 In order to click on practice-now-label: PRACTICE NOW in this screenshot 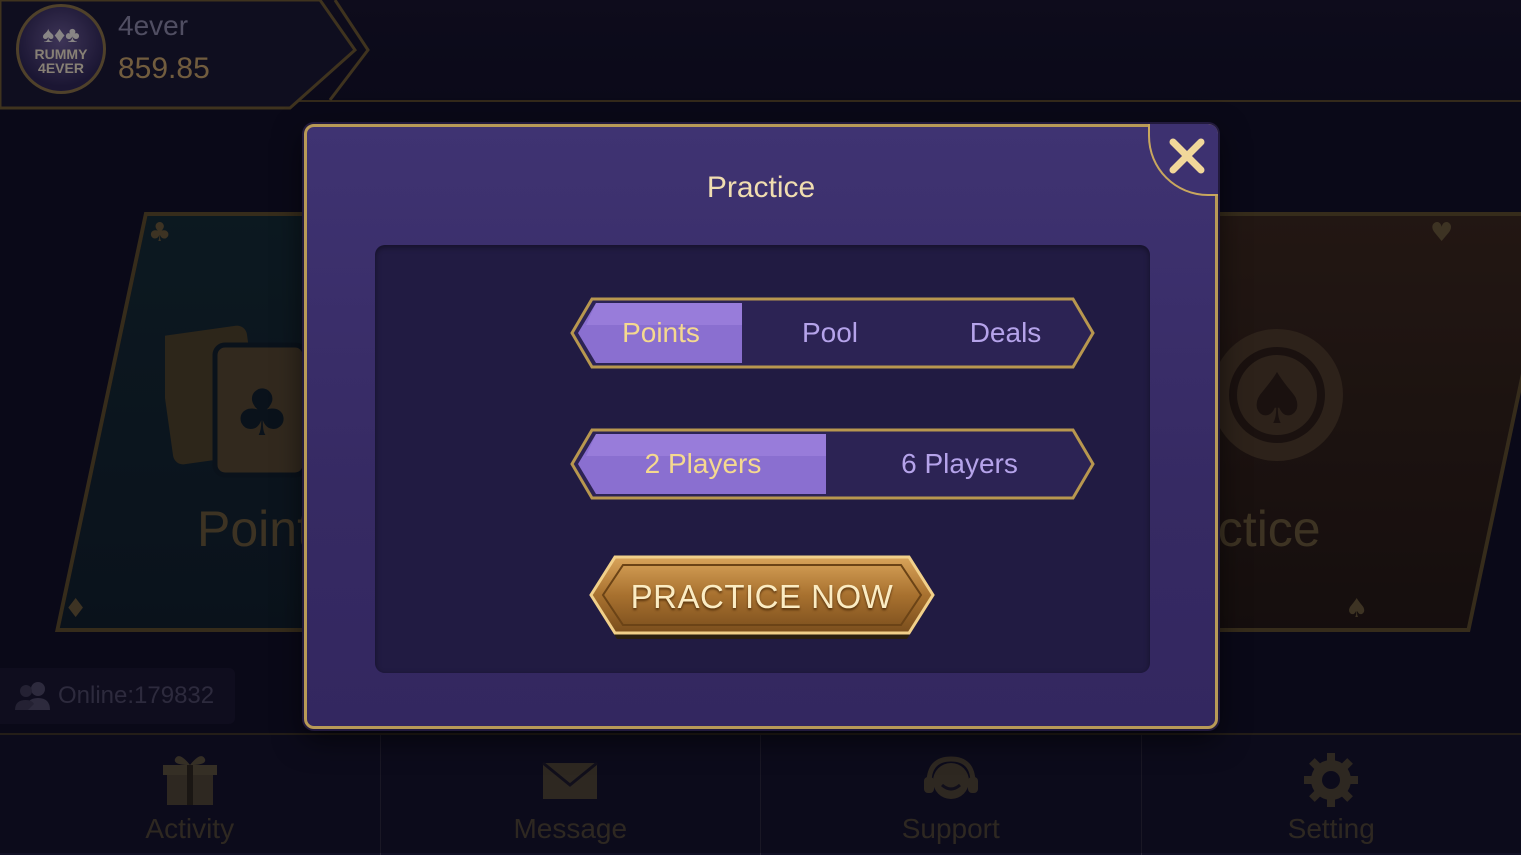, I will do `click(762, 597)`.